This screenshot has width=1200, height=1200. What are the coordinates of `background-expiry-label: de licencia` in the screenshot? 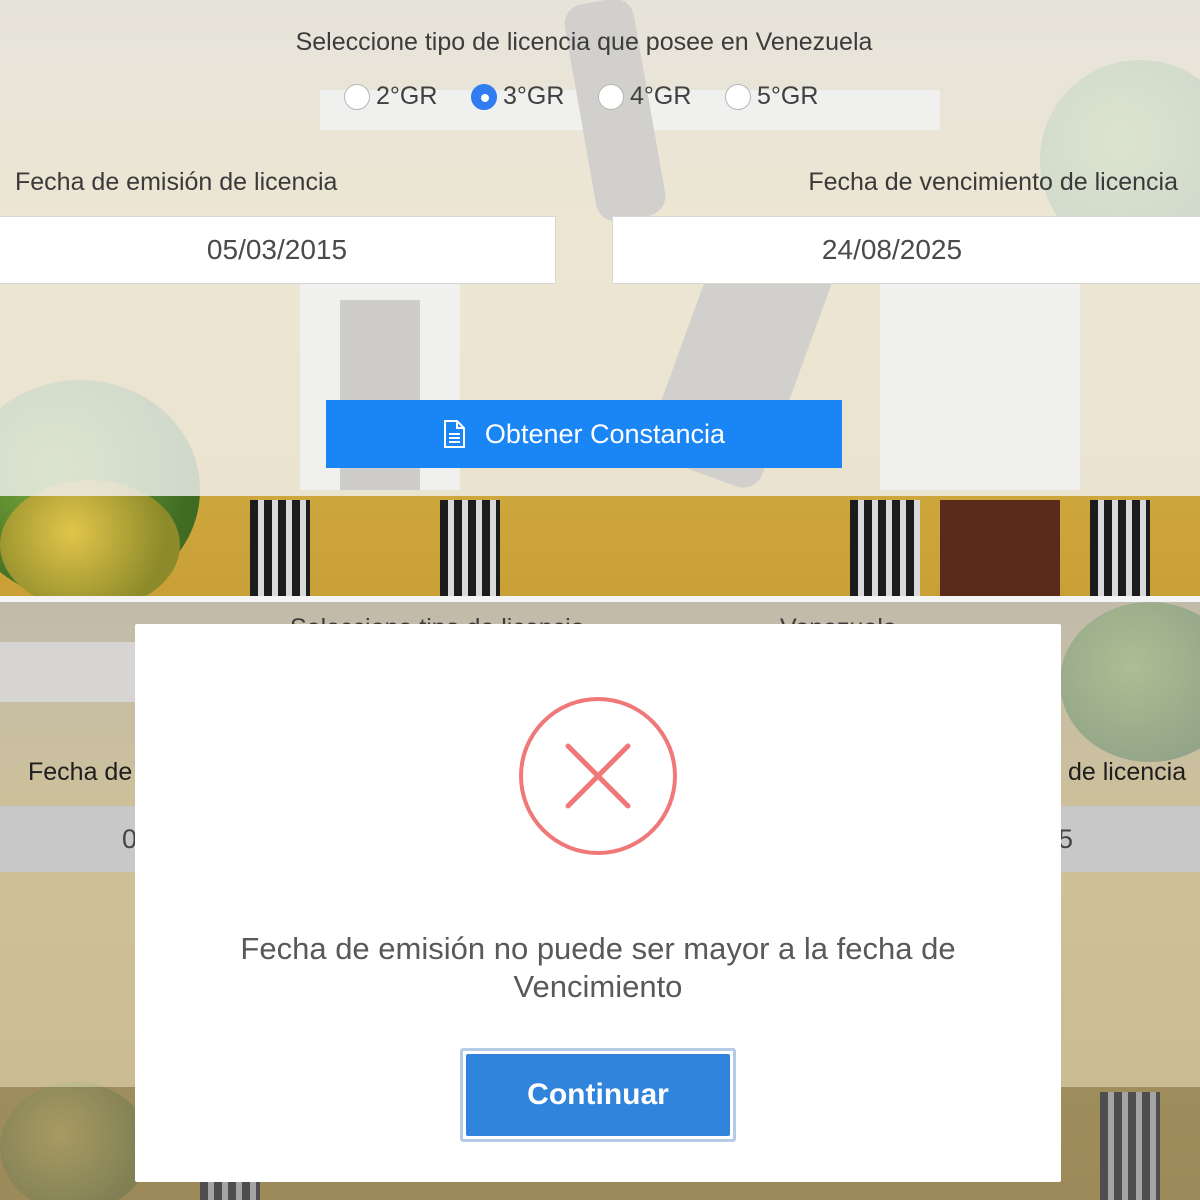 It's located at (1127, 772).